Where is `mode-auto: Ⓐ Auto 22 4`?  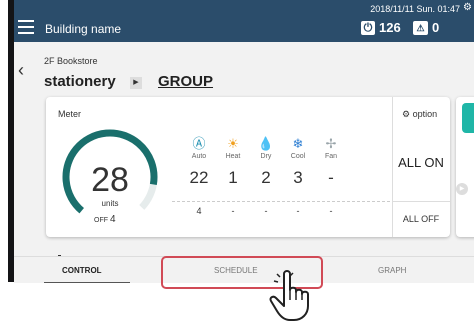
mode-auto: Ⓐ Auto 22 4 is located at coordinates (199, 176).